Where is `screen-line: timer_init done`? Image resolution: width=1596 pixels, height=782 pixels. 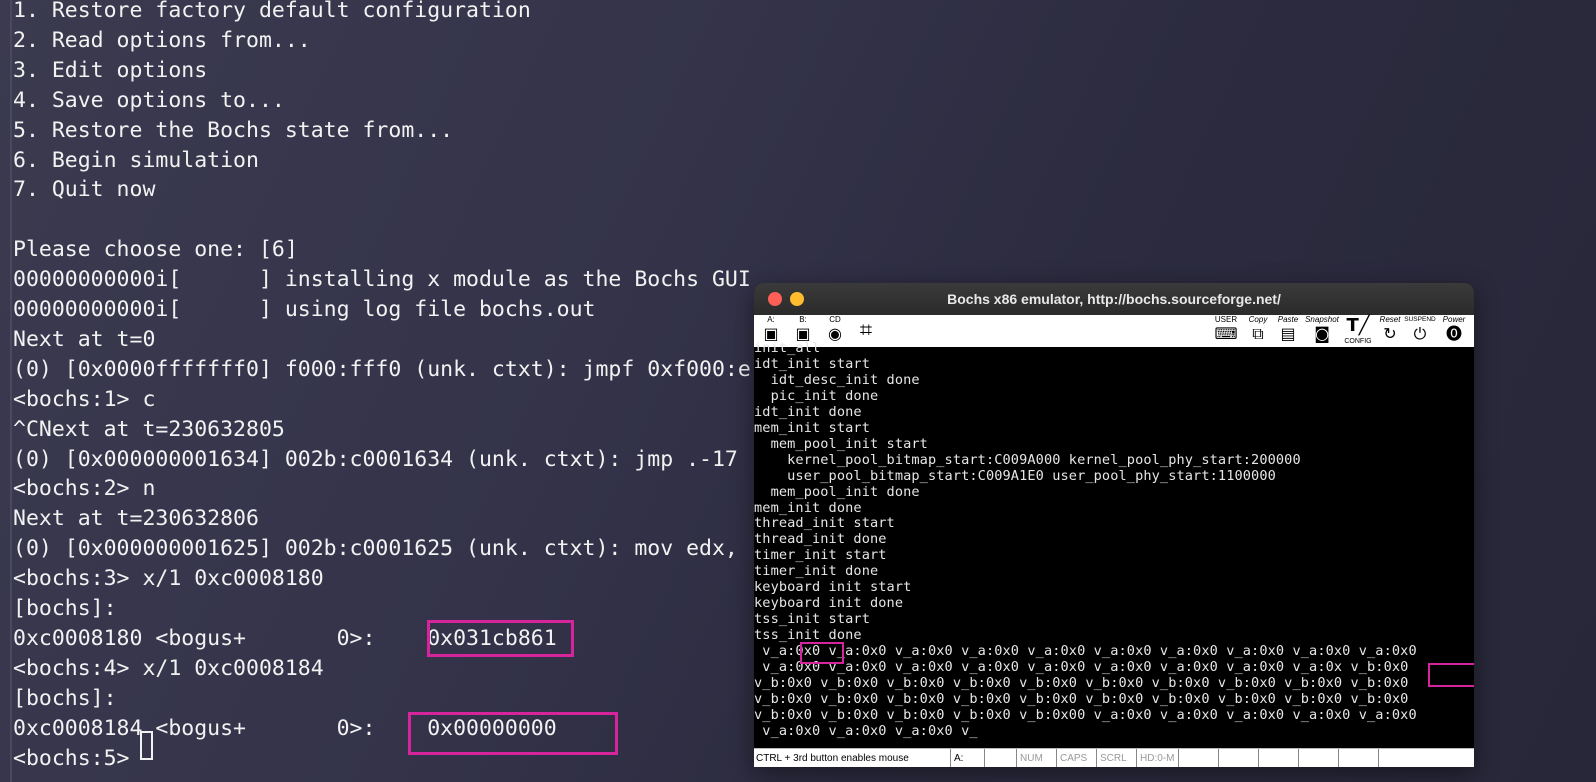
screen-line: timer_init done is located at coordinates (816, 571).